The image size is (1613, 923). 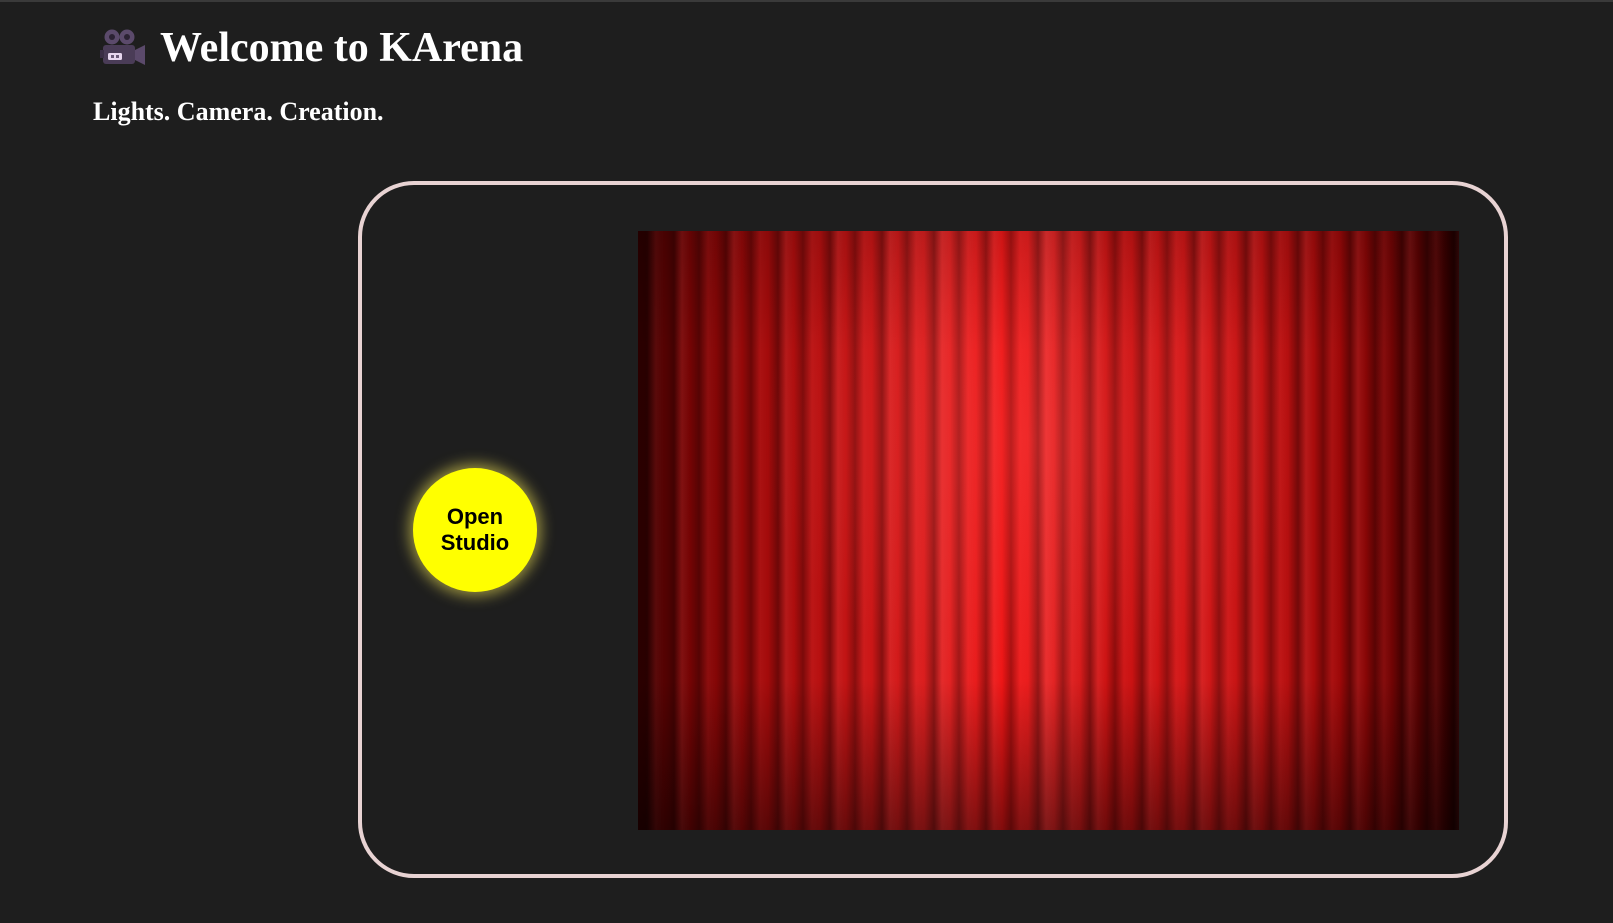 I want to click on page-title: Welcome to KArena, so click(x=342, y=48).